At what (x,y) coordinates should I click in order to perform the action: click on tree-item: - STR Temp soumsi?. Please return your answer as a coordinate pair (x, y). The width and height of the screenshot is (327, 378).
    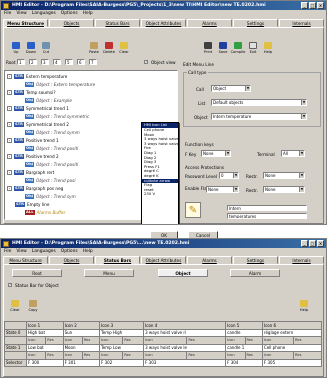
    Looking at the image, I should click on (31, 92).